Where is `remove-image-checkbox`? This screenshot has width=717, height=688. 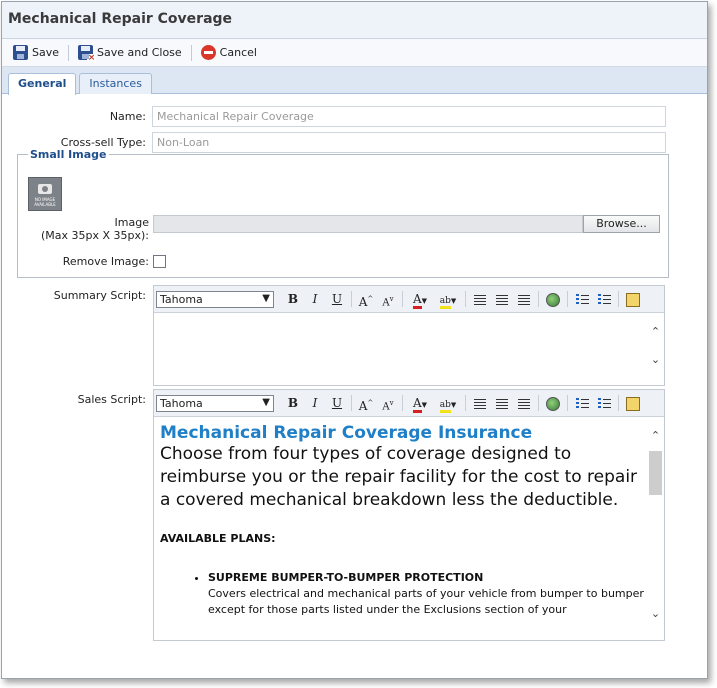 remove-image-checkbox is located at coordinates (159, 261).